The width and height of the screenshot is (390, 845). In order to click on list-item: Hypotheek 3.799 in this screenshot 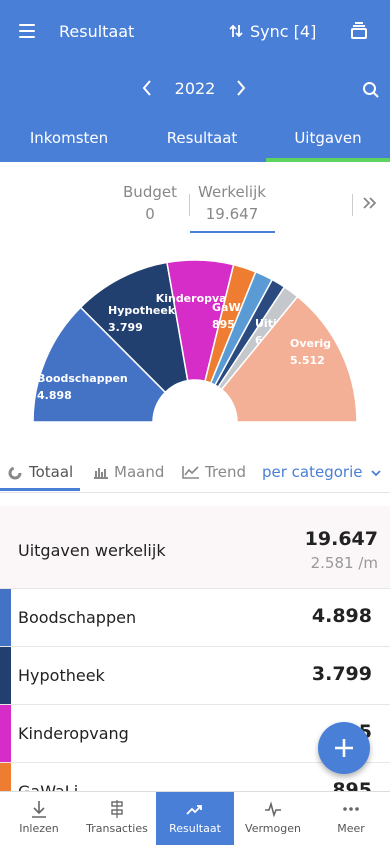, I will do `click(195, 676)`.